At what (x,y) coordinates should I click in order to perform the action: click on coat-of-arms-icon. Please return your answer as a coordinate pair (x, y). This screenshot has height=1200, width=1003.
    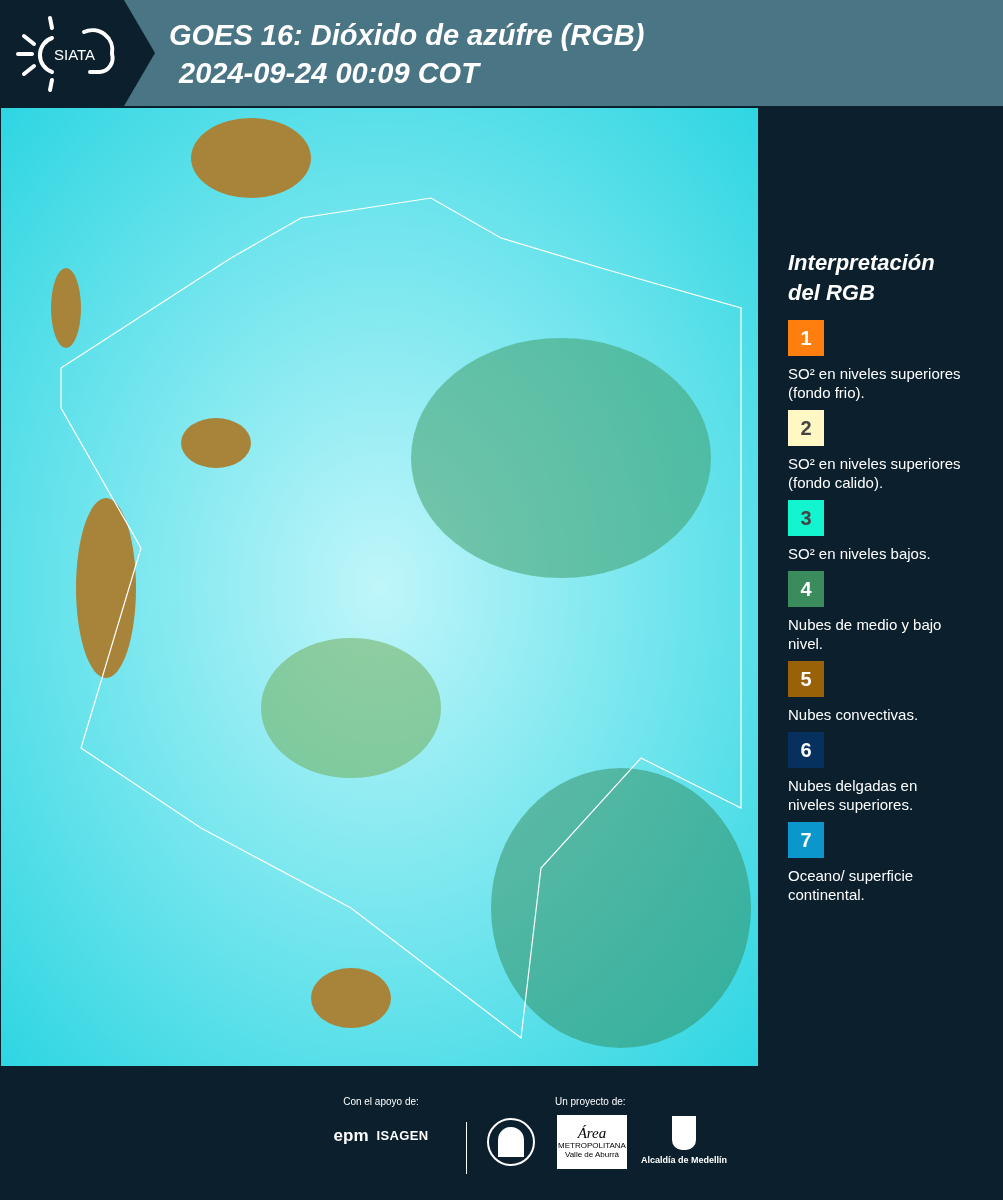
    Looking at the image, I should click on (684, 1133).